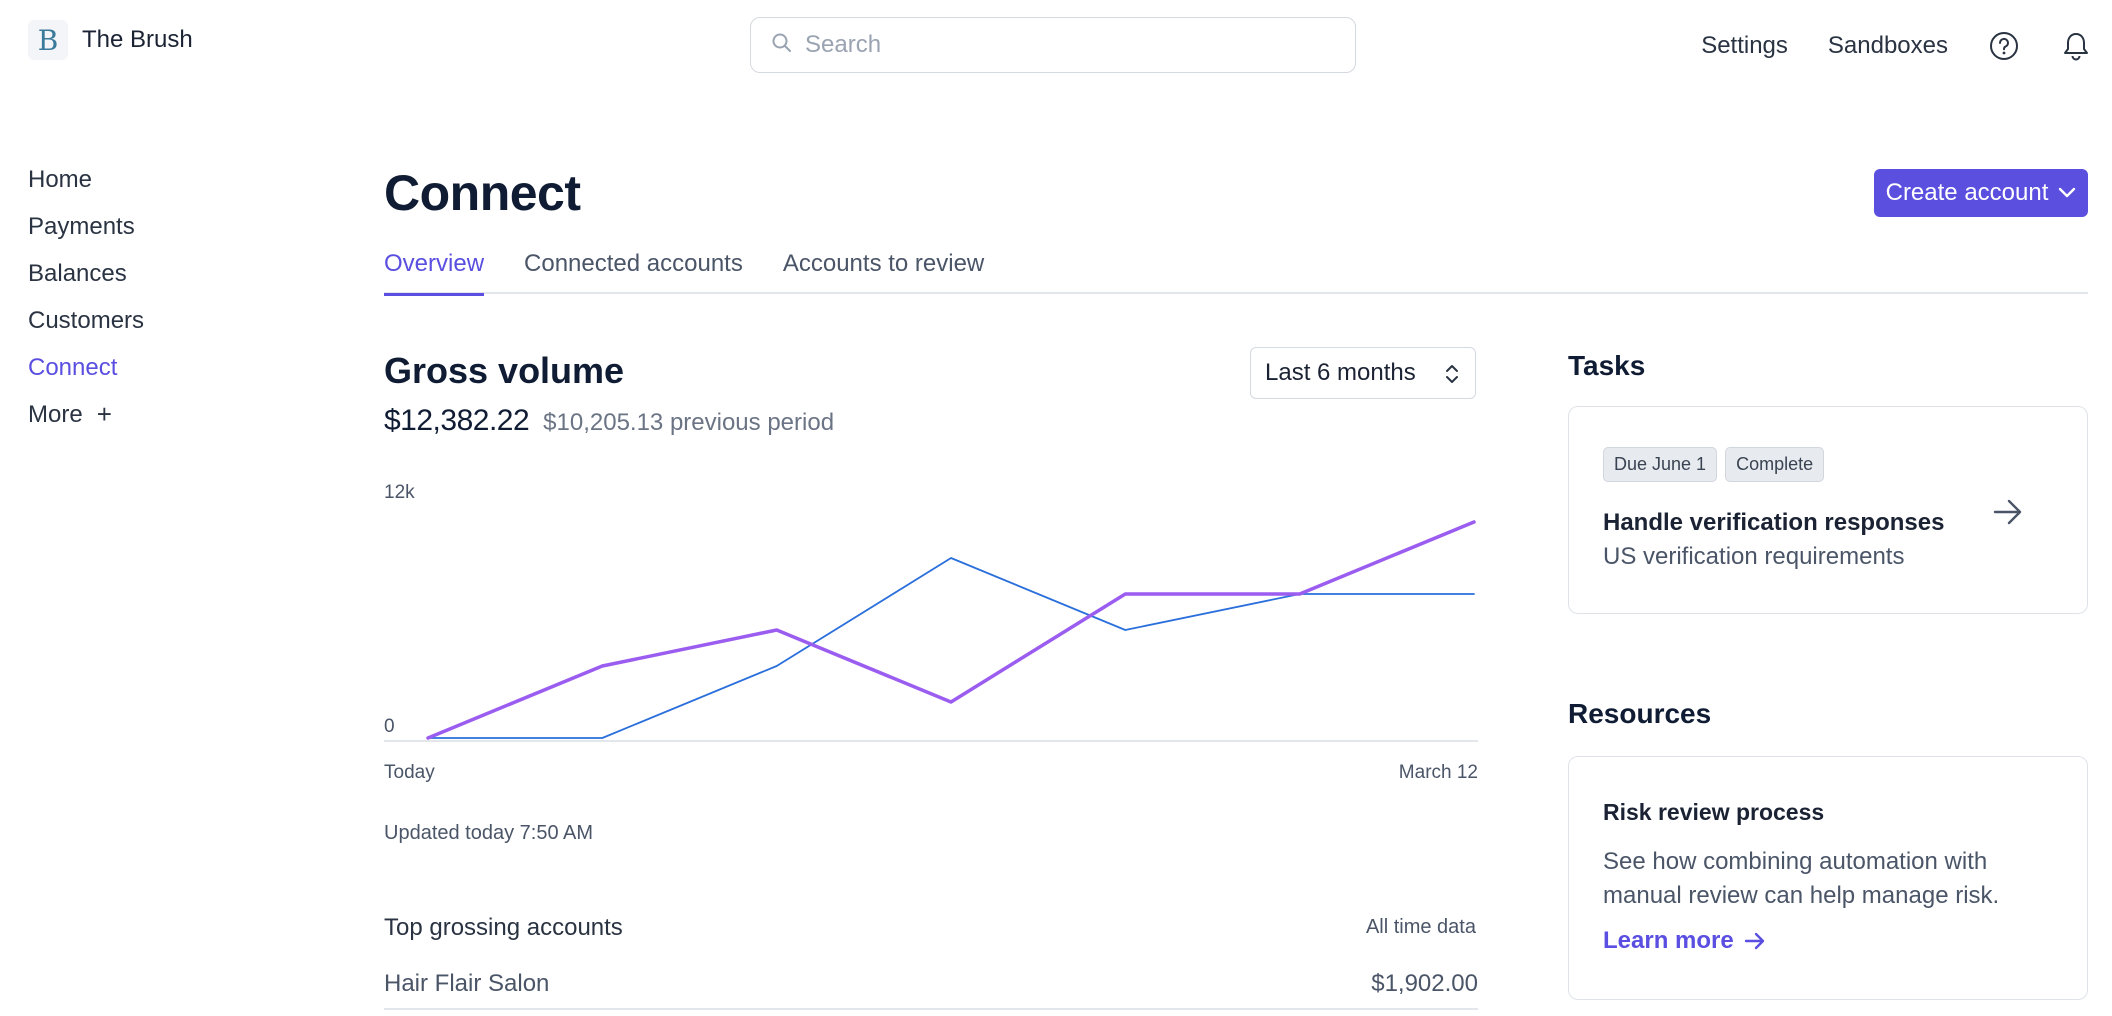  I want to click on task-subtitle: US verification requirements, so click(1754, 556).